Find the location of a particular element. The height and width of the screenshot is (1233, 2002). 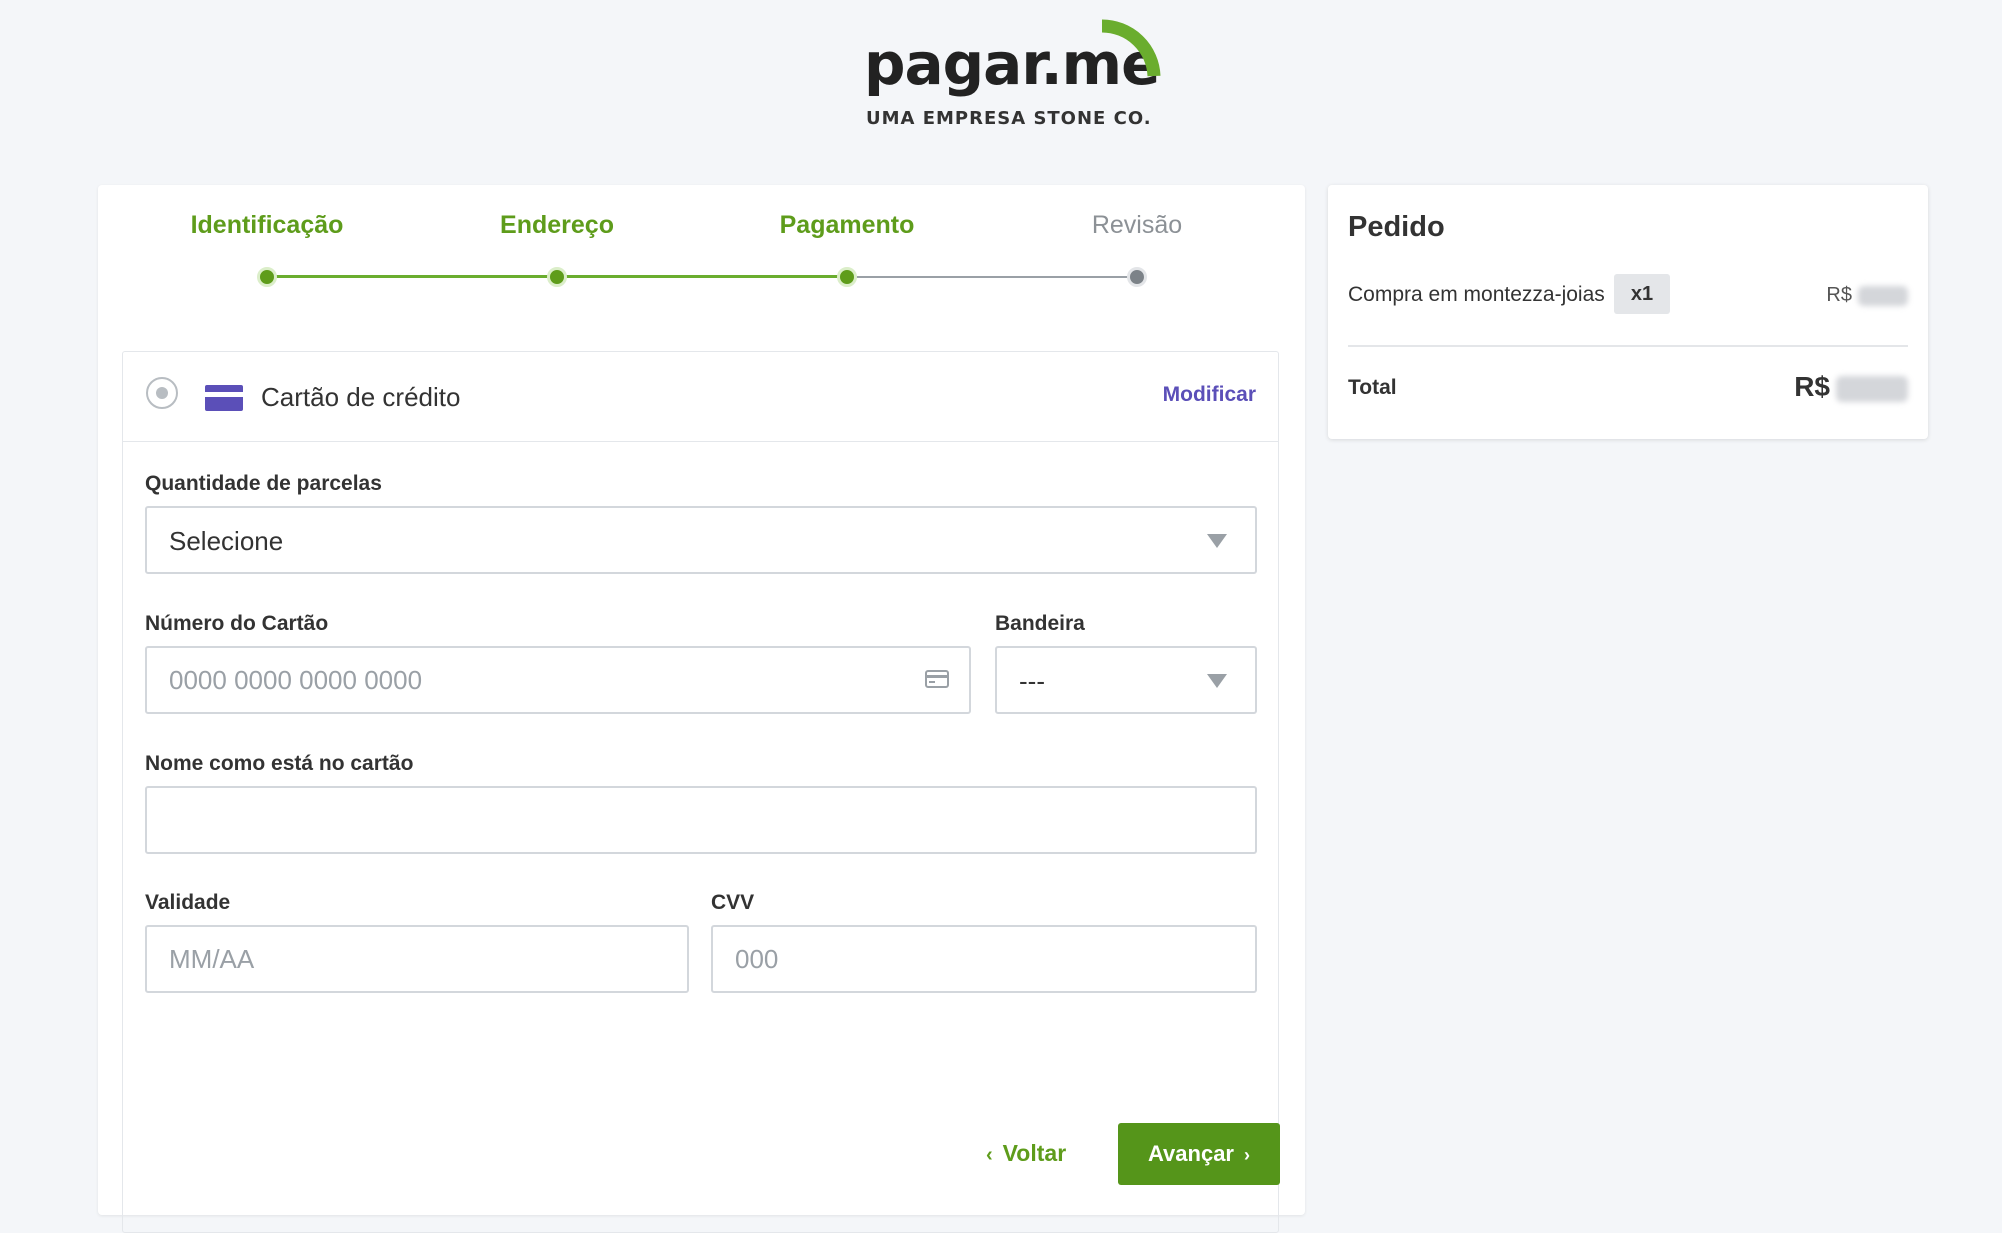

brand-label: Bandeira is located at coordinates (1040, 623).